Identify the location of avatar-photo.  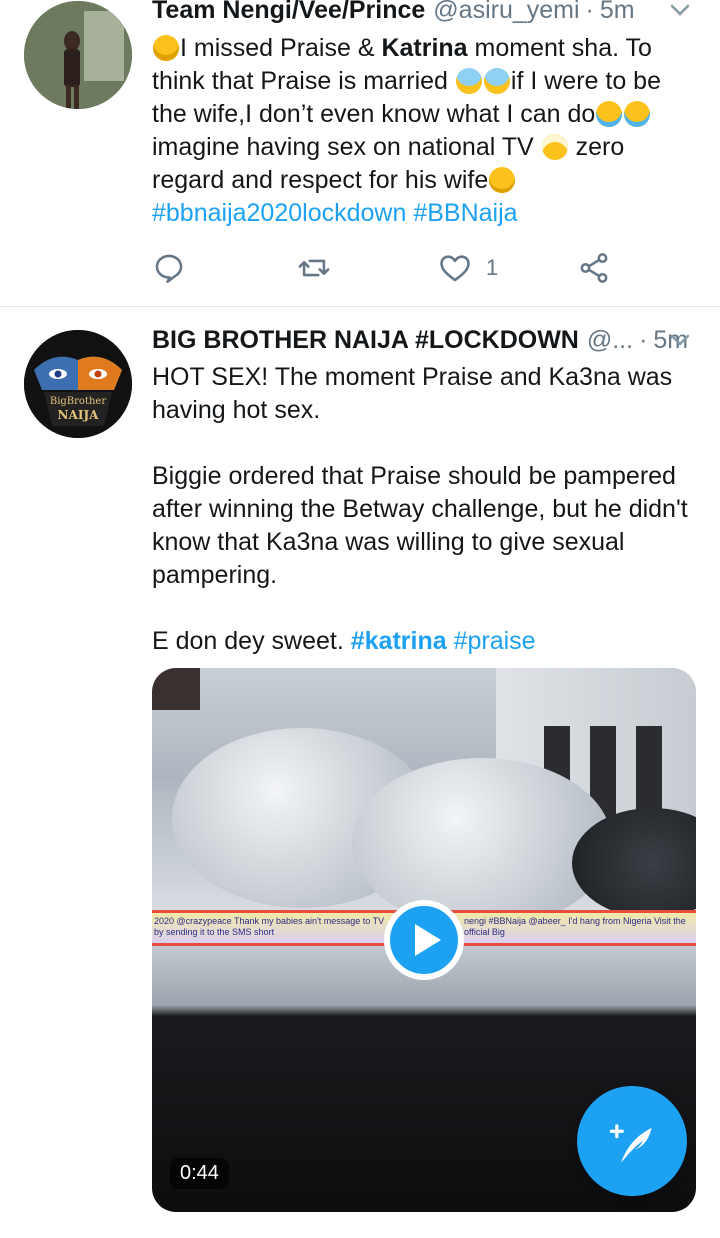
(78, 55).